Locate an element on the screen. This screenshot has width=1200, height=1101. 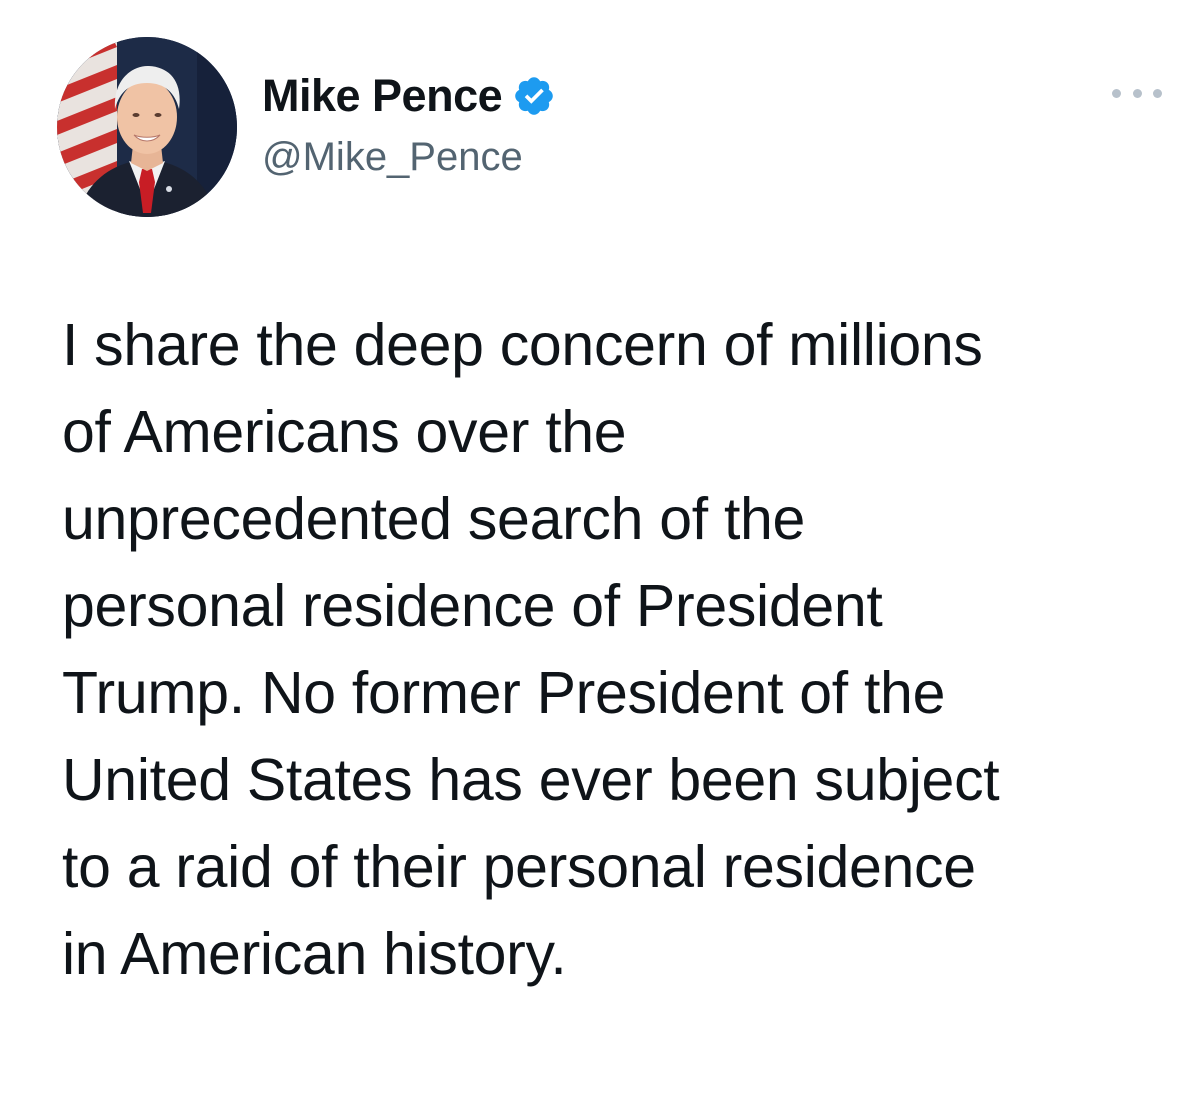
avatar is located at coordinates (147, 127).